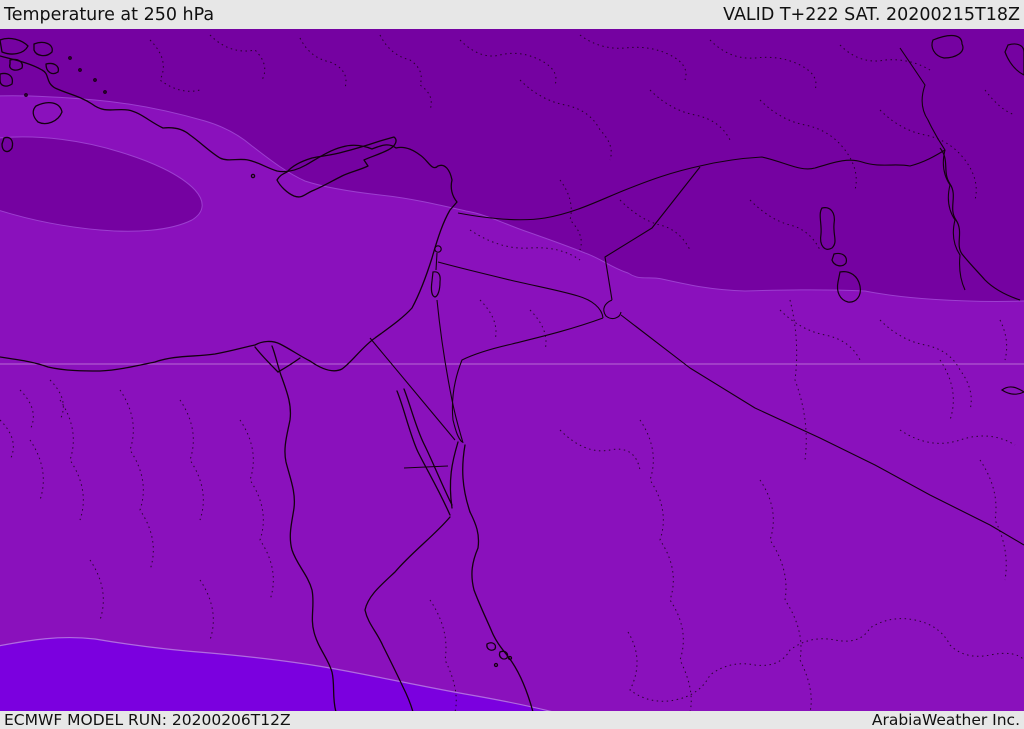 This screenshot has width=1024, height=729. Describe the element at coordinates (822, 430) in the screenshot. I see `iraq-saudi-border` at that location.